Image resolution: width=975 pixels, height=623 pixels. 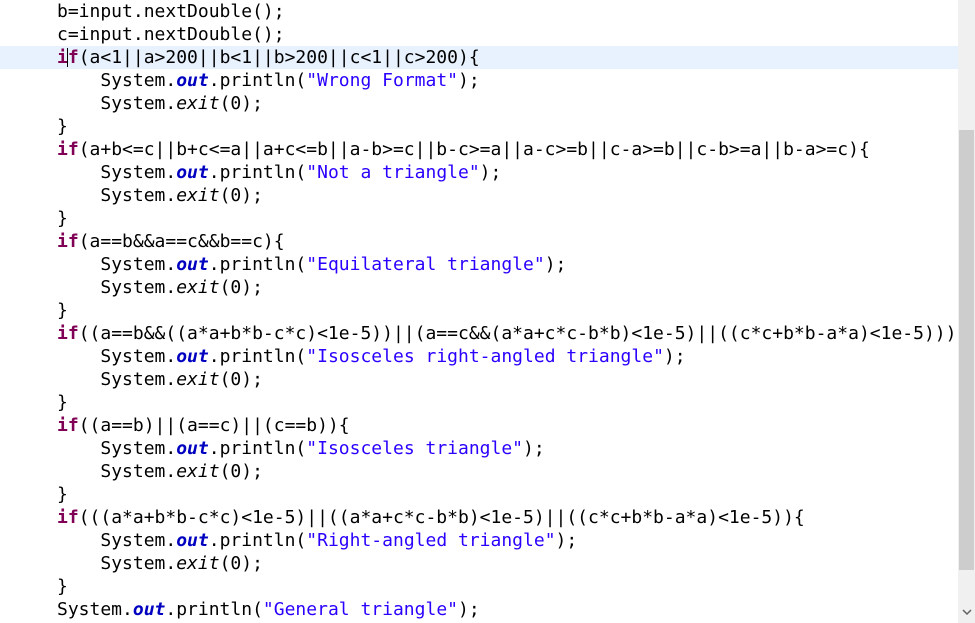 I want to click on string-token: "Isosceles right-angled triangle", so click(x=485, y=356).